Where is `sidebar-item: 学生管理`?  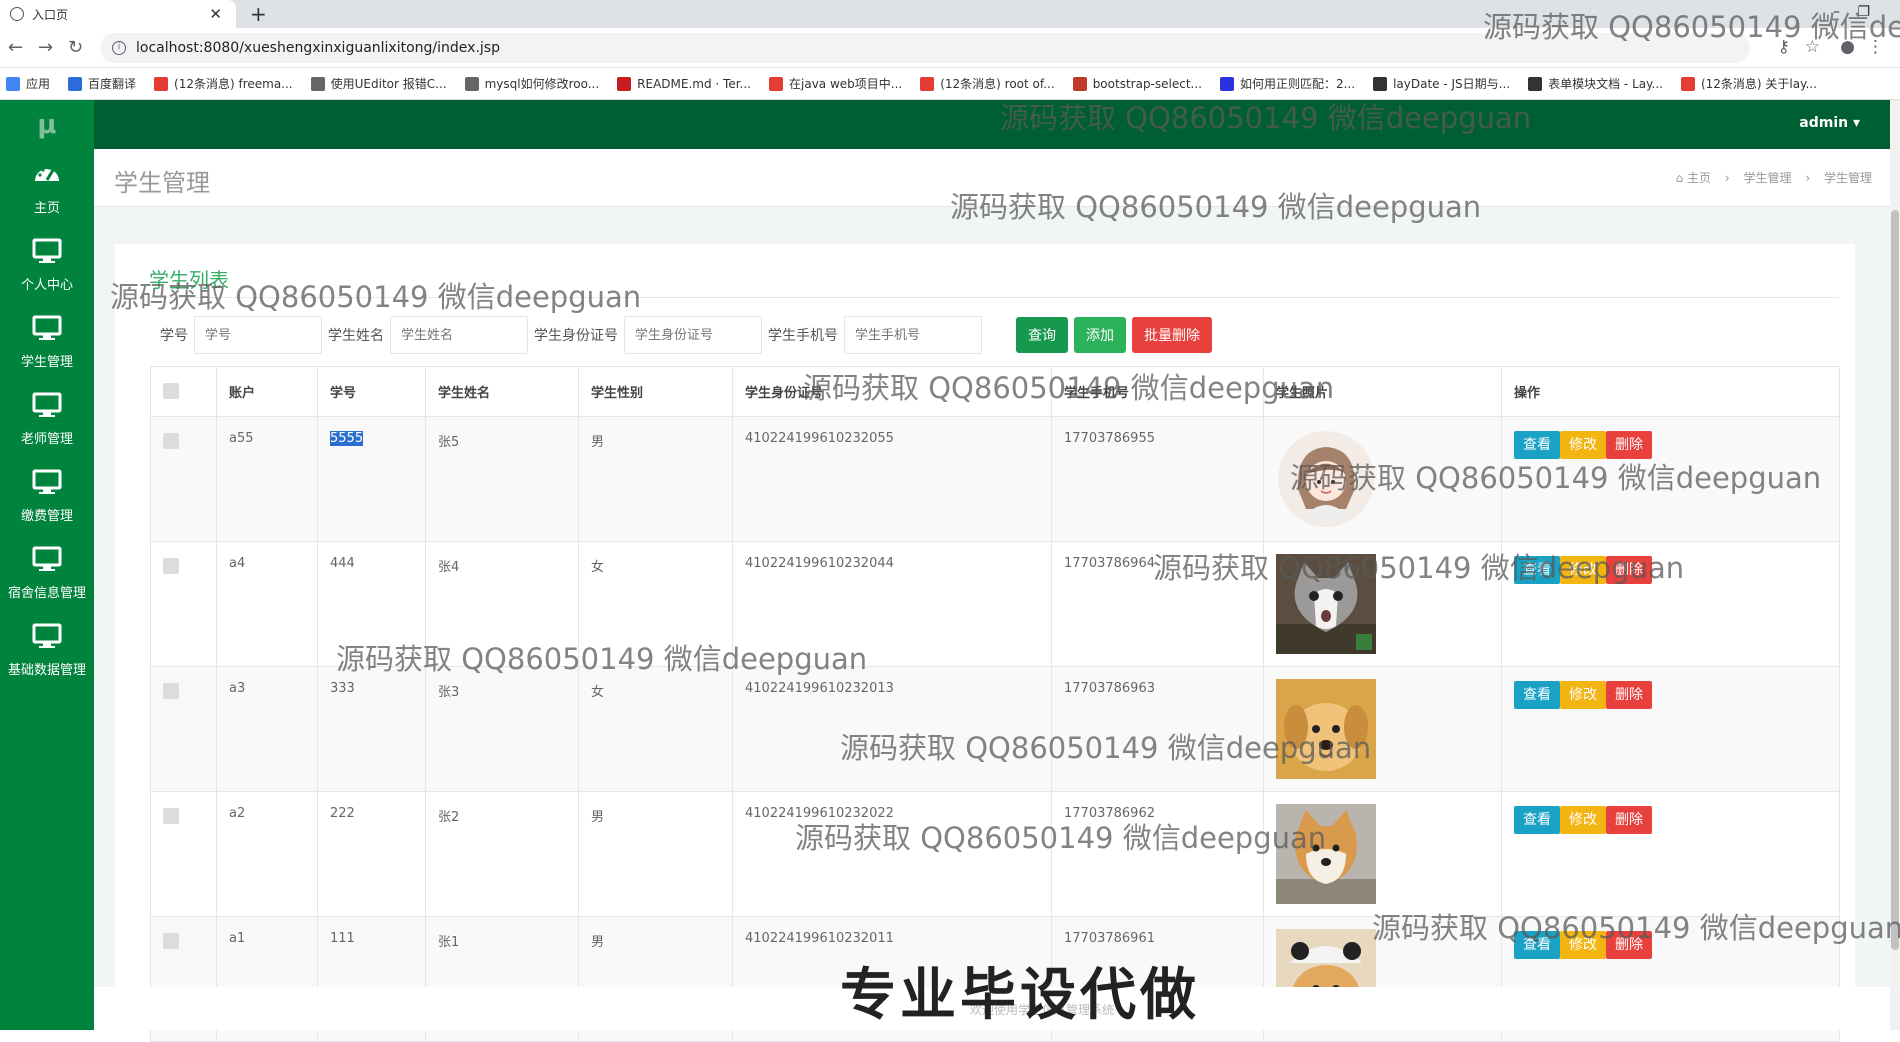
sidebar-item: 学生管理 is located at coordinates (47, 342).